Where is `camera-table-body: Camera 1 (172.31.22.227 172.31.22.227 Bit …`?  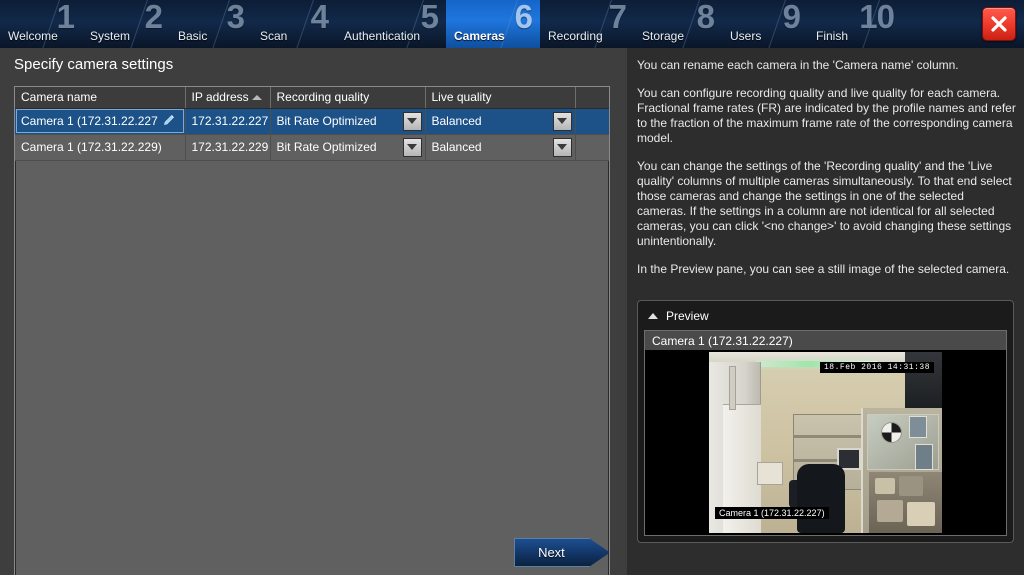
camera-table-body: Camera 1 (172.31.22.227 172.31.22.227 Bit … is located at coordinates (312, 134).